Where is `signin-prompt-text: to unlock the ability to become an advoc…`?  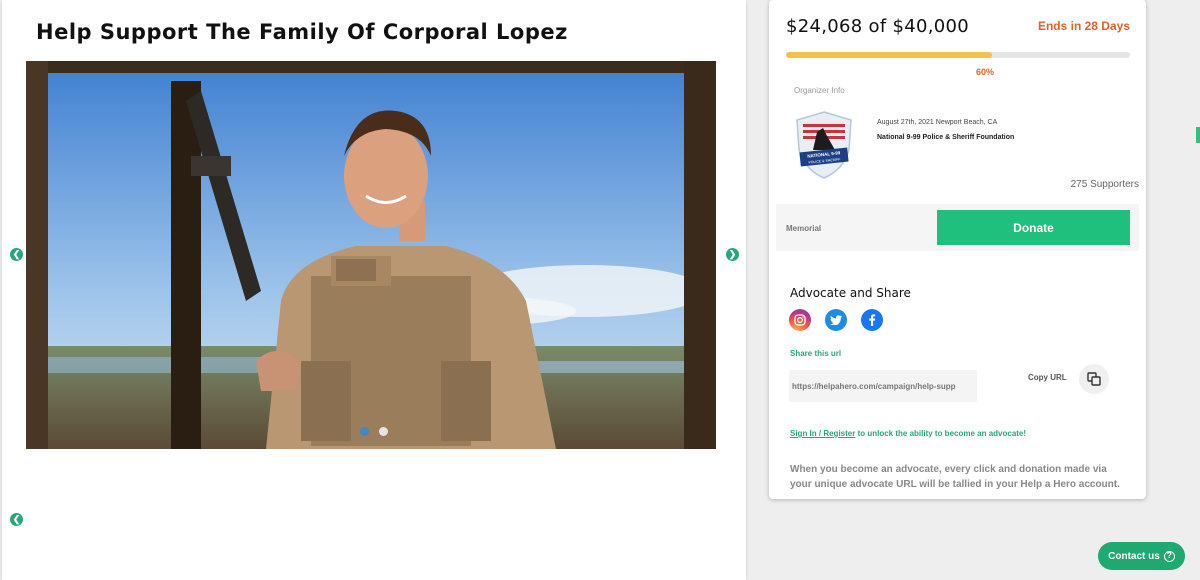
signin-prompt-text: to unlock the ability to become an advoc… is located at coordinates (941, 433).